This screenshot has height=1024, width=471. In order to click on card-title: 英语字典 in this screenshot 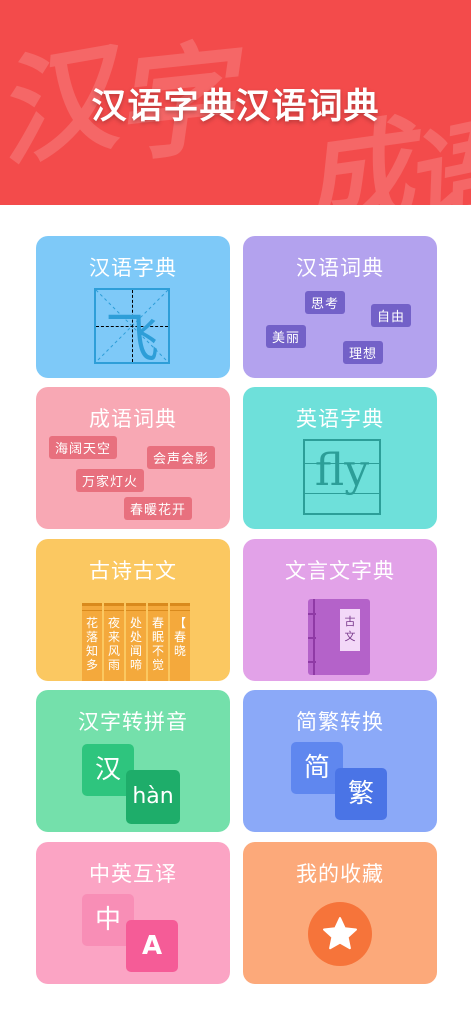, I will do `click(340, 419)`.